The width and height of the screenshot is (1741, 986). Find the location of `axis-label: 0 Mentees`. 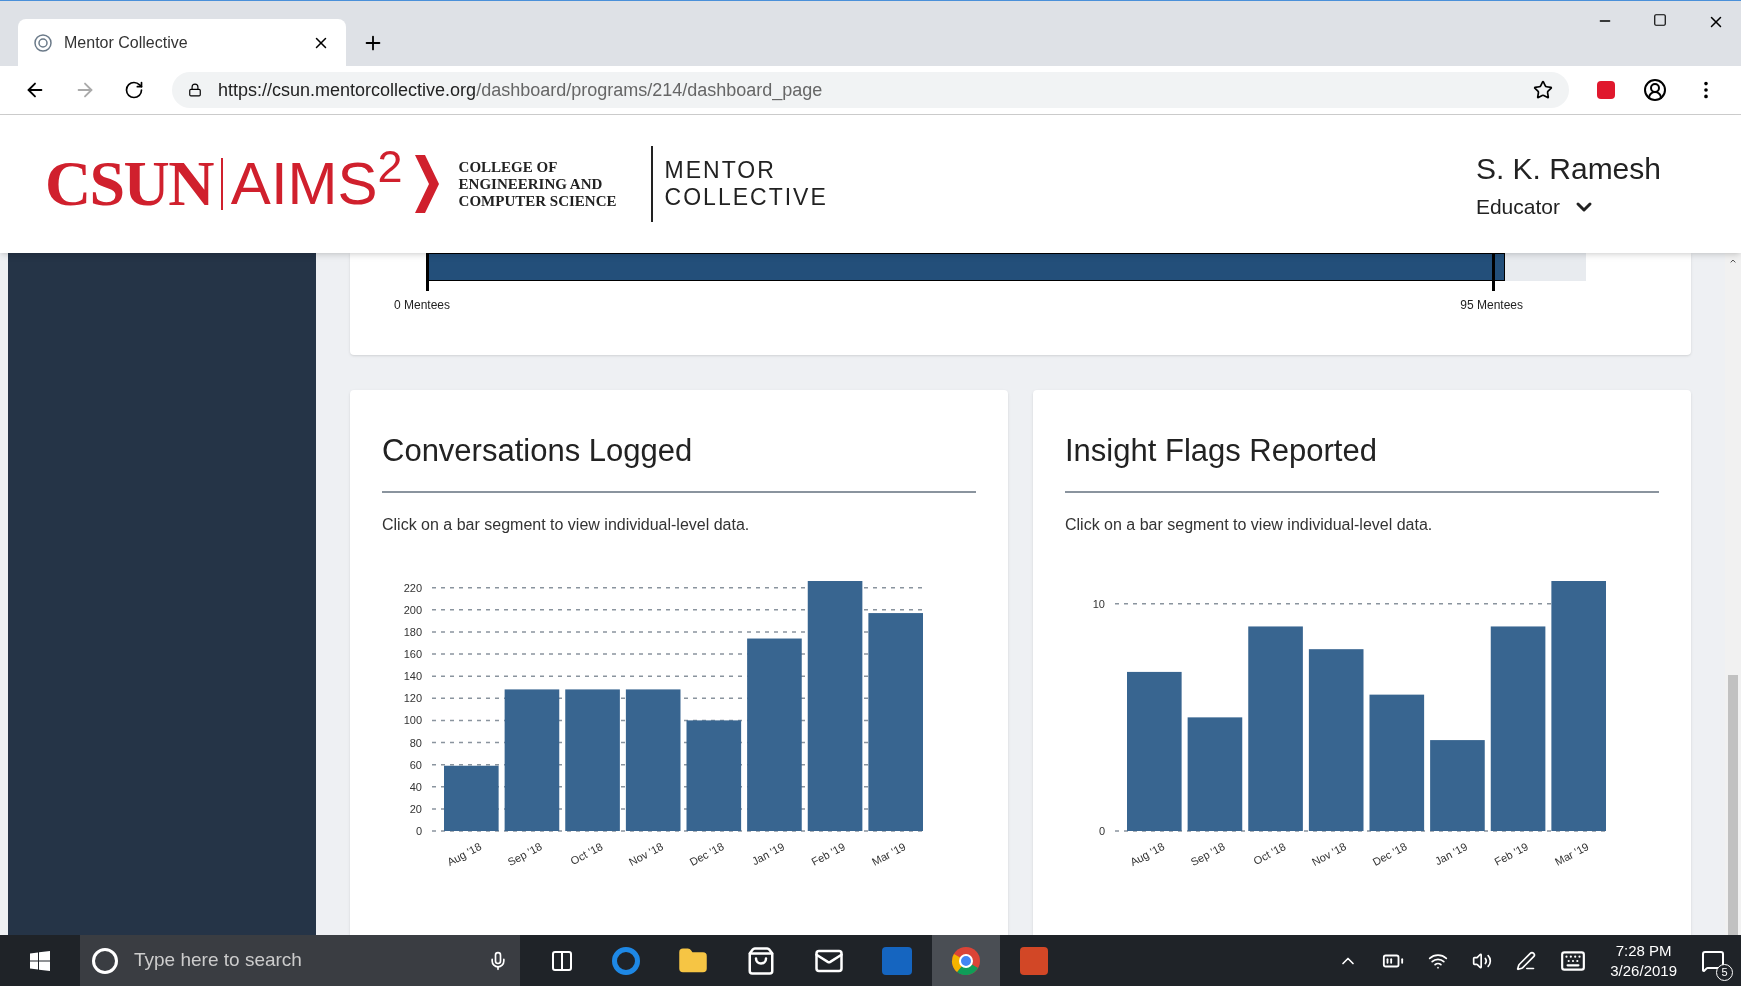

axis-label: 0 Mentees is located at coordinates (422, 305).